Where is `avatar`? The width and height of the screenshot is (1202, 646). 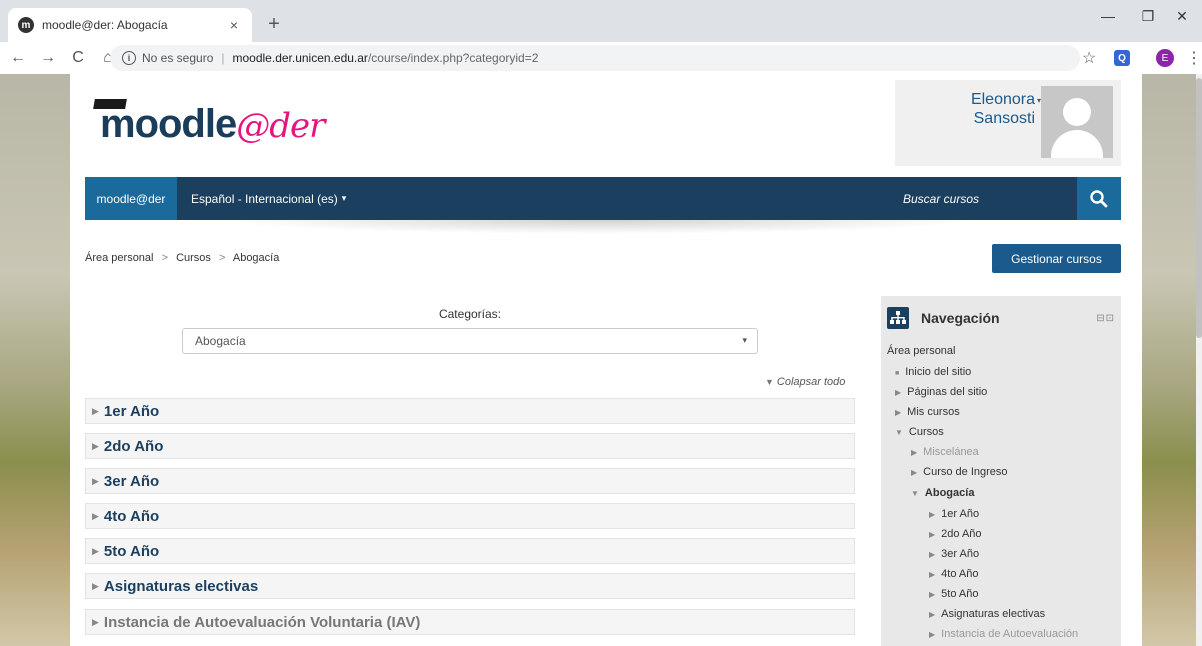
avatar is located at coordinates (1077, 122).